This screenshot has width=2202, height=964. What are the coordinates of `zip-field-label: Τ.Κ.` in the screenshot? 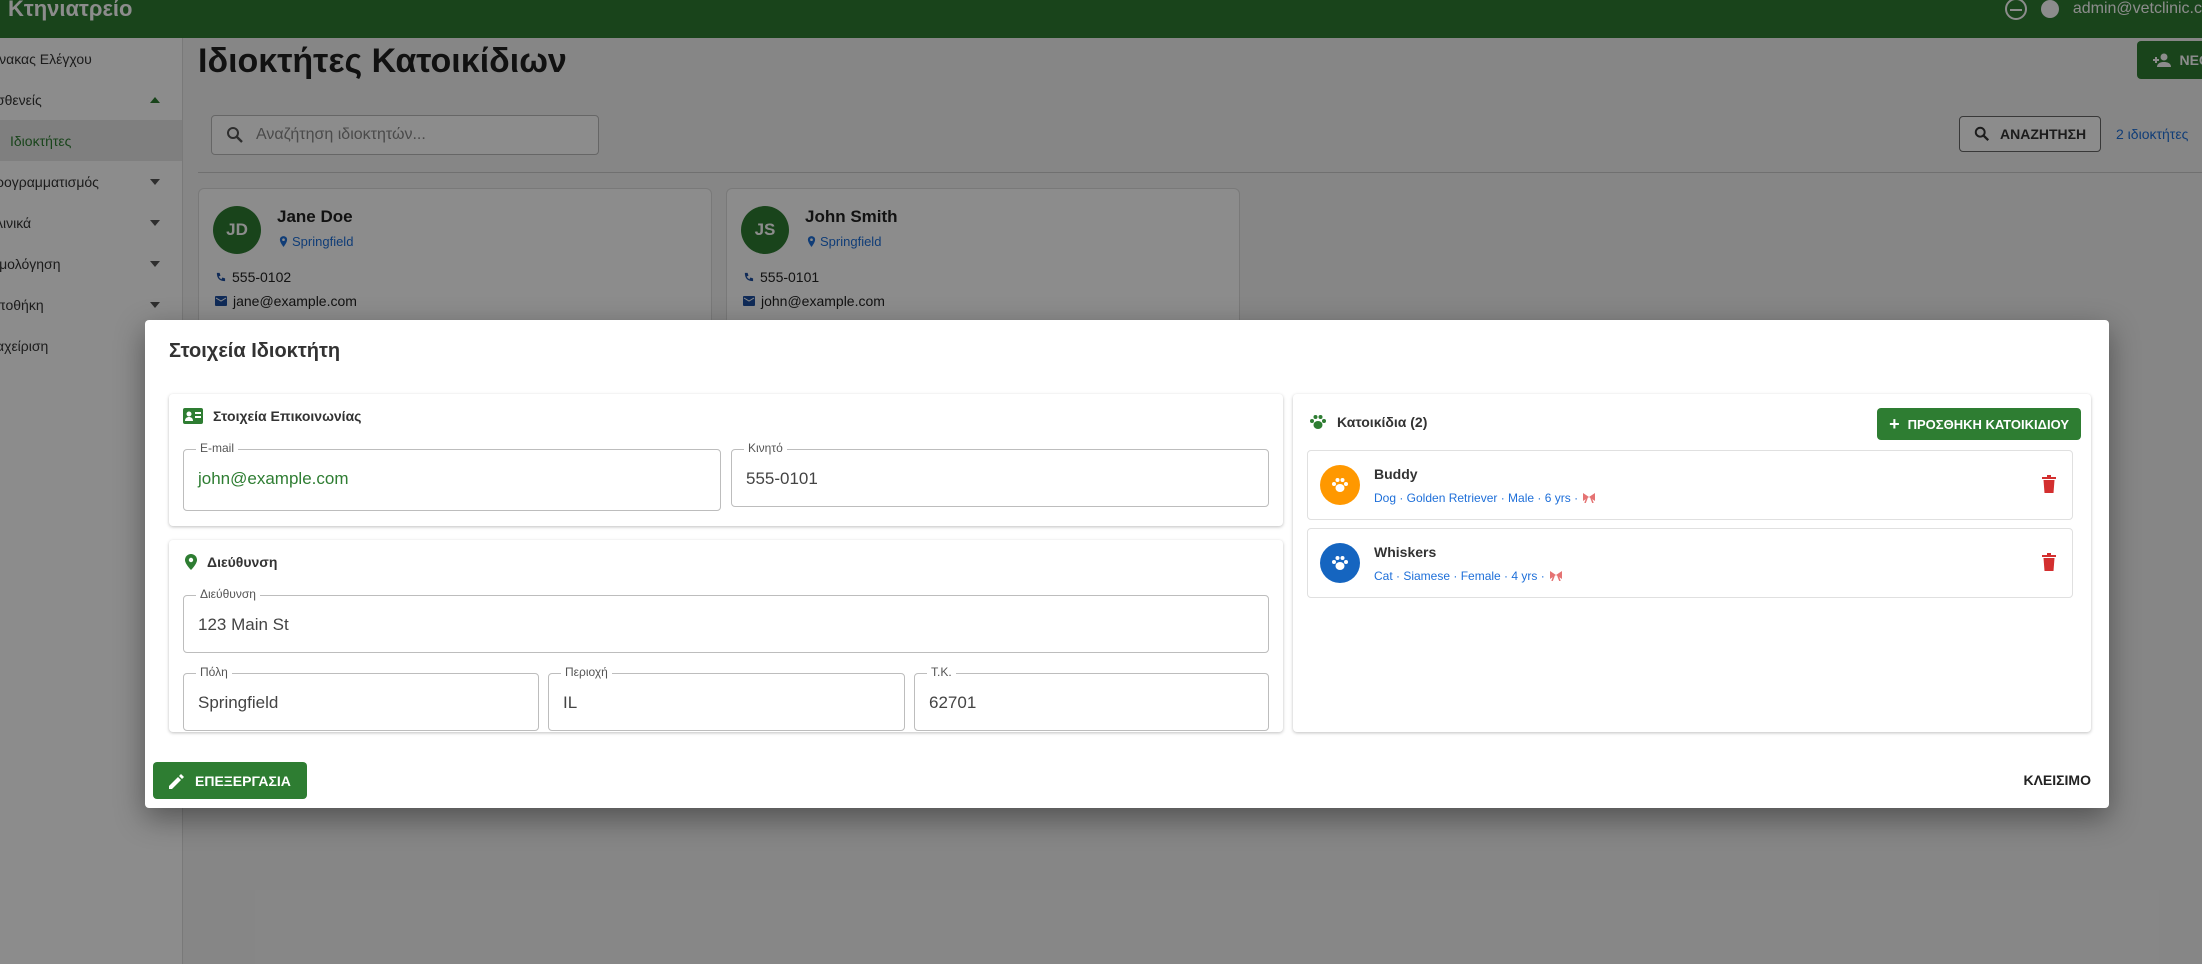 It's located at (941, 672).